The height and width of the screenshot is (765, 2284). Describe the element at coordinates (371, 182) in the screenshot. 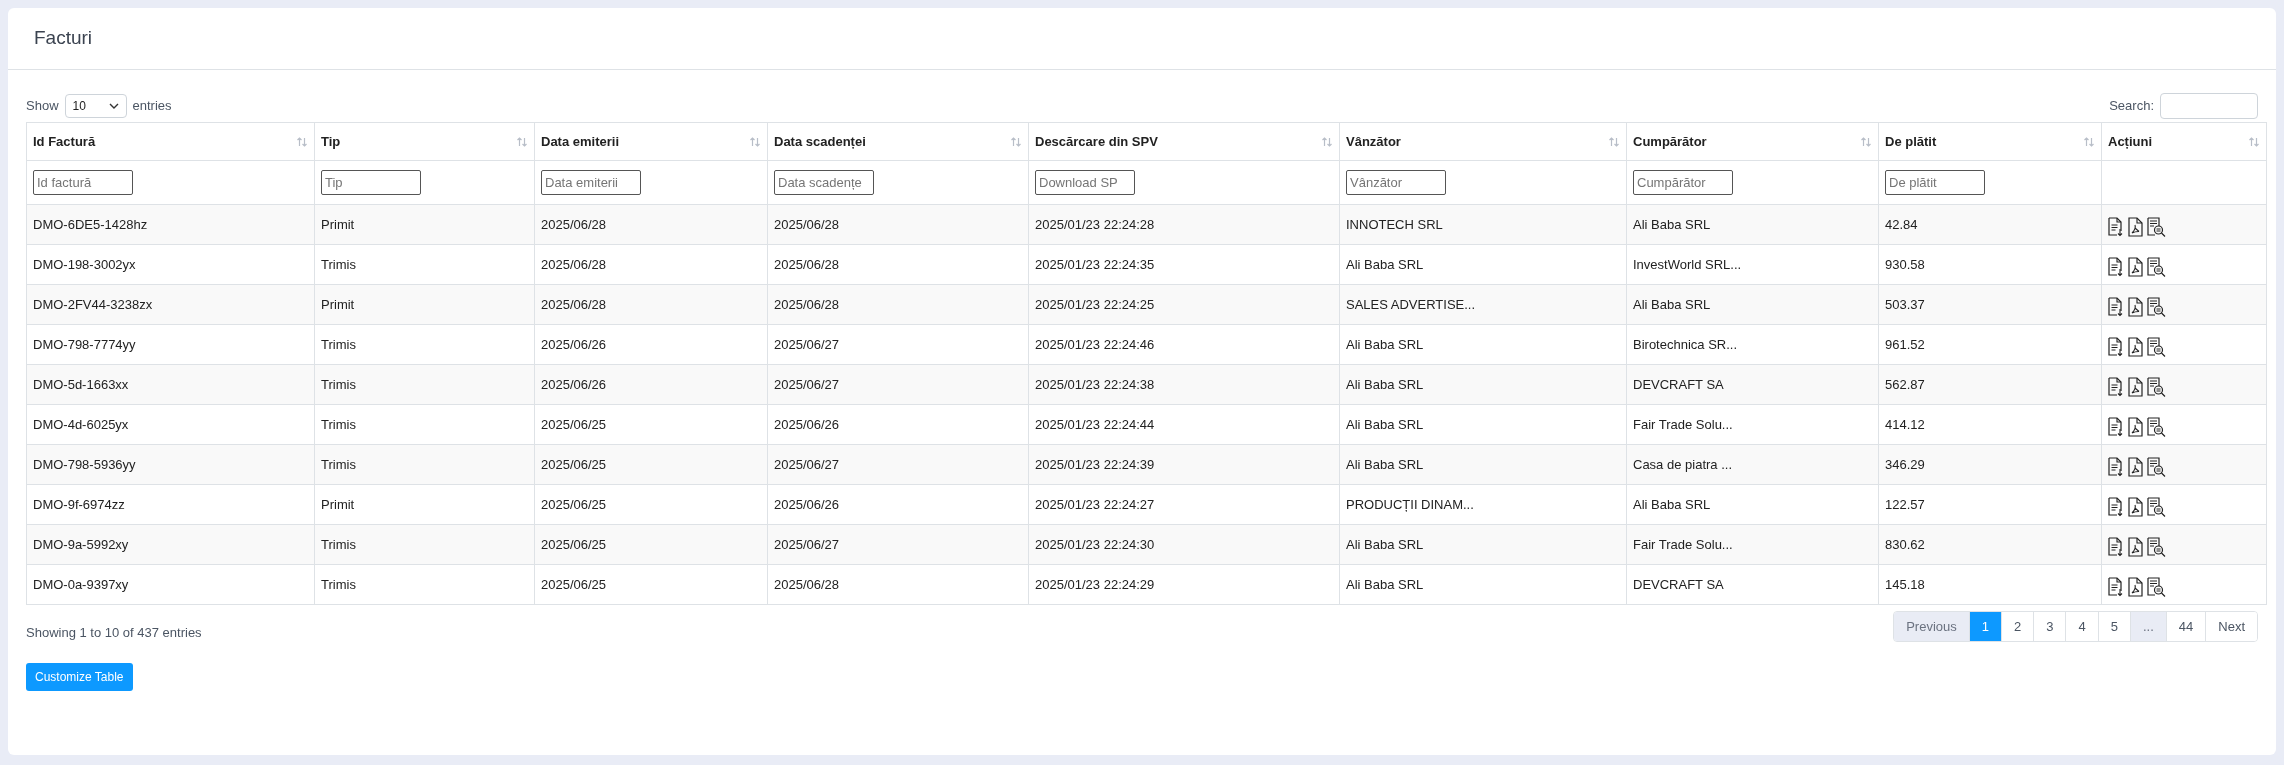

I see `filter-field: Tip` at that location.